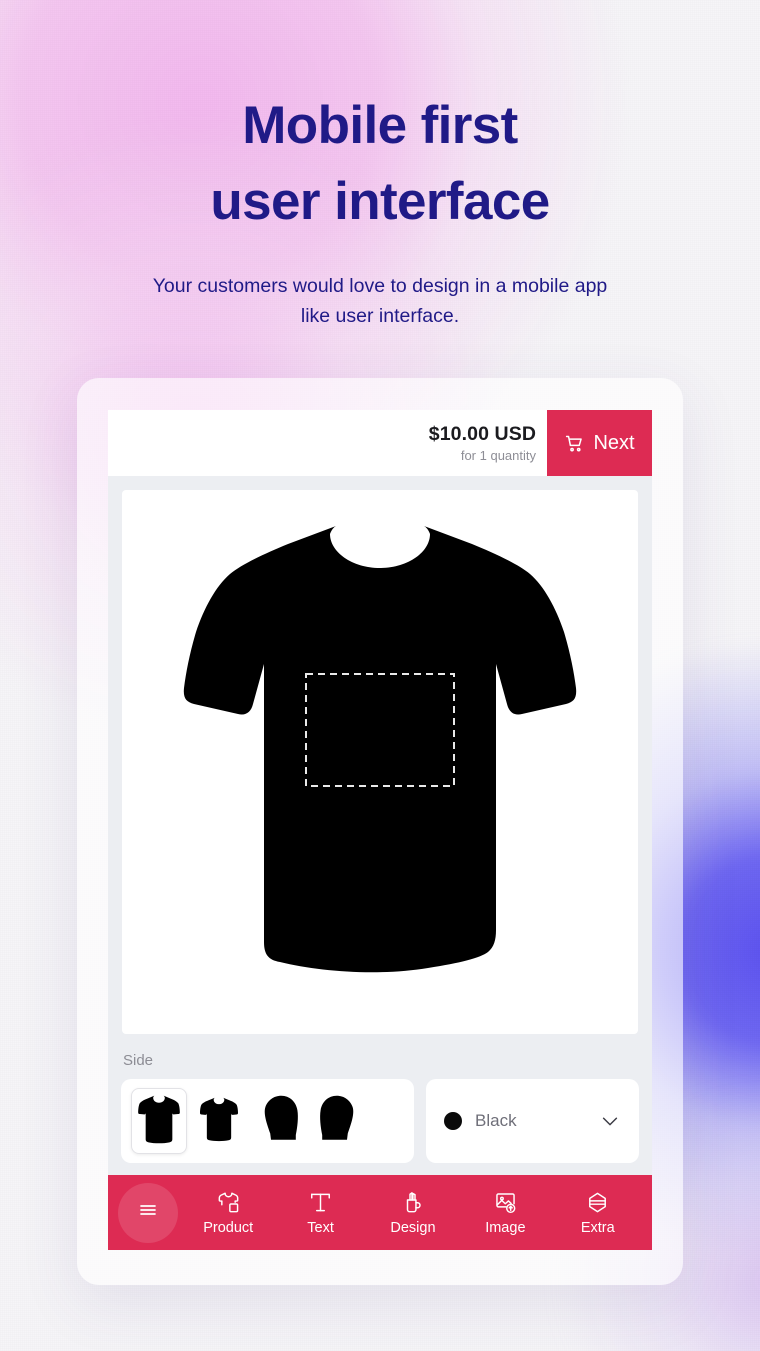 This screenshot has width=760, height=1351. I want to click on tshirt-front-icon, so click(159, 1121).